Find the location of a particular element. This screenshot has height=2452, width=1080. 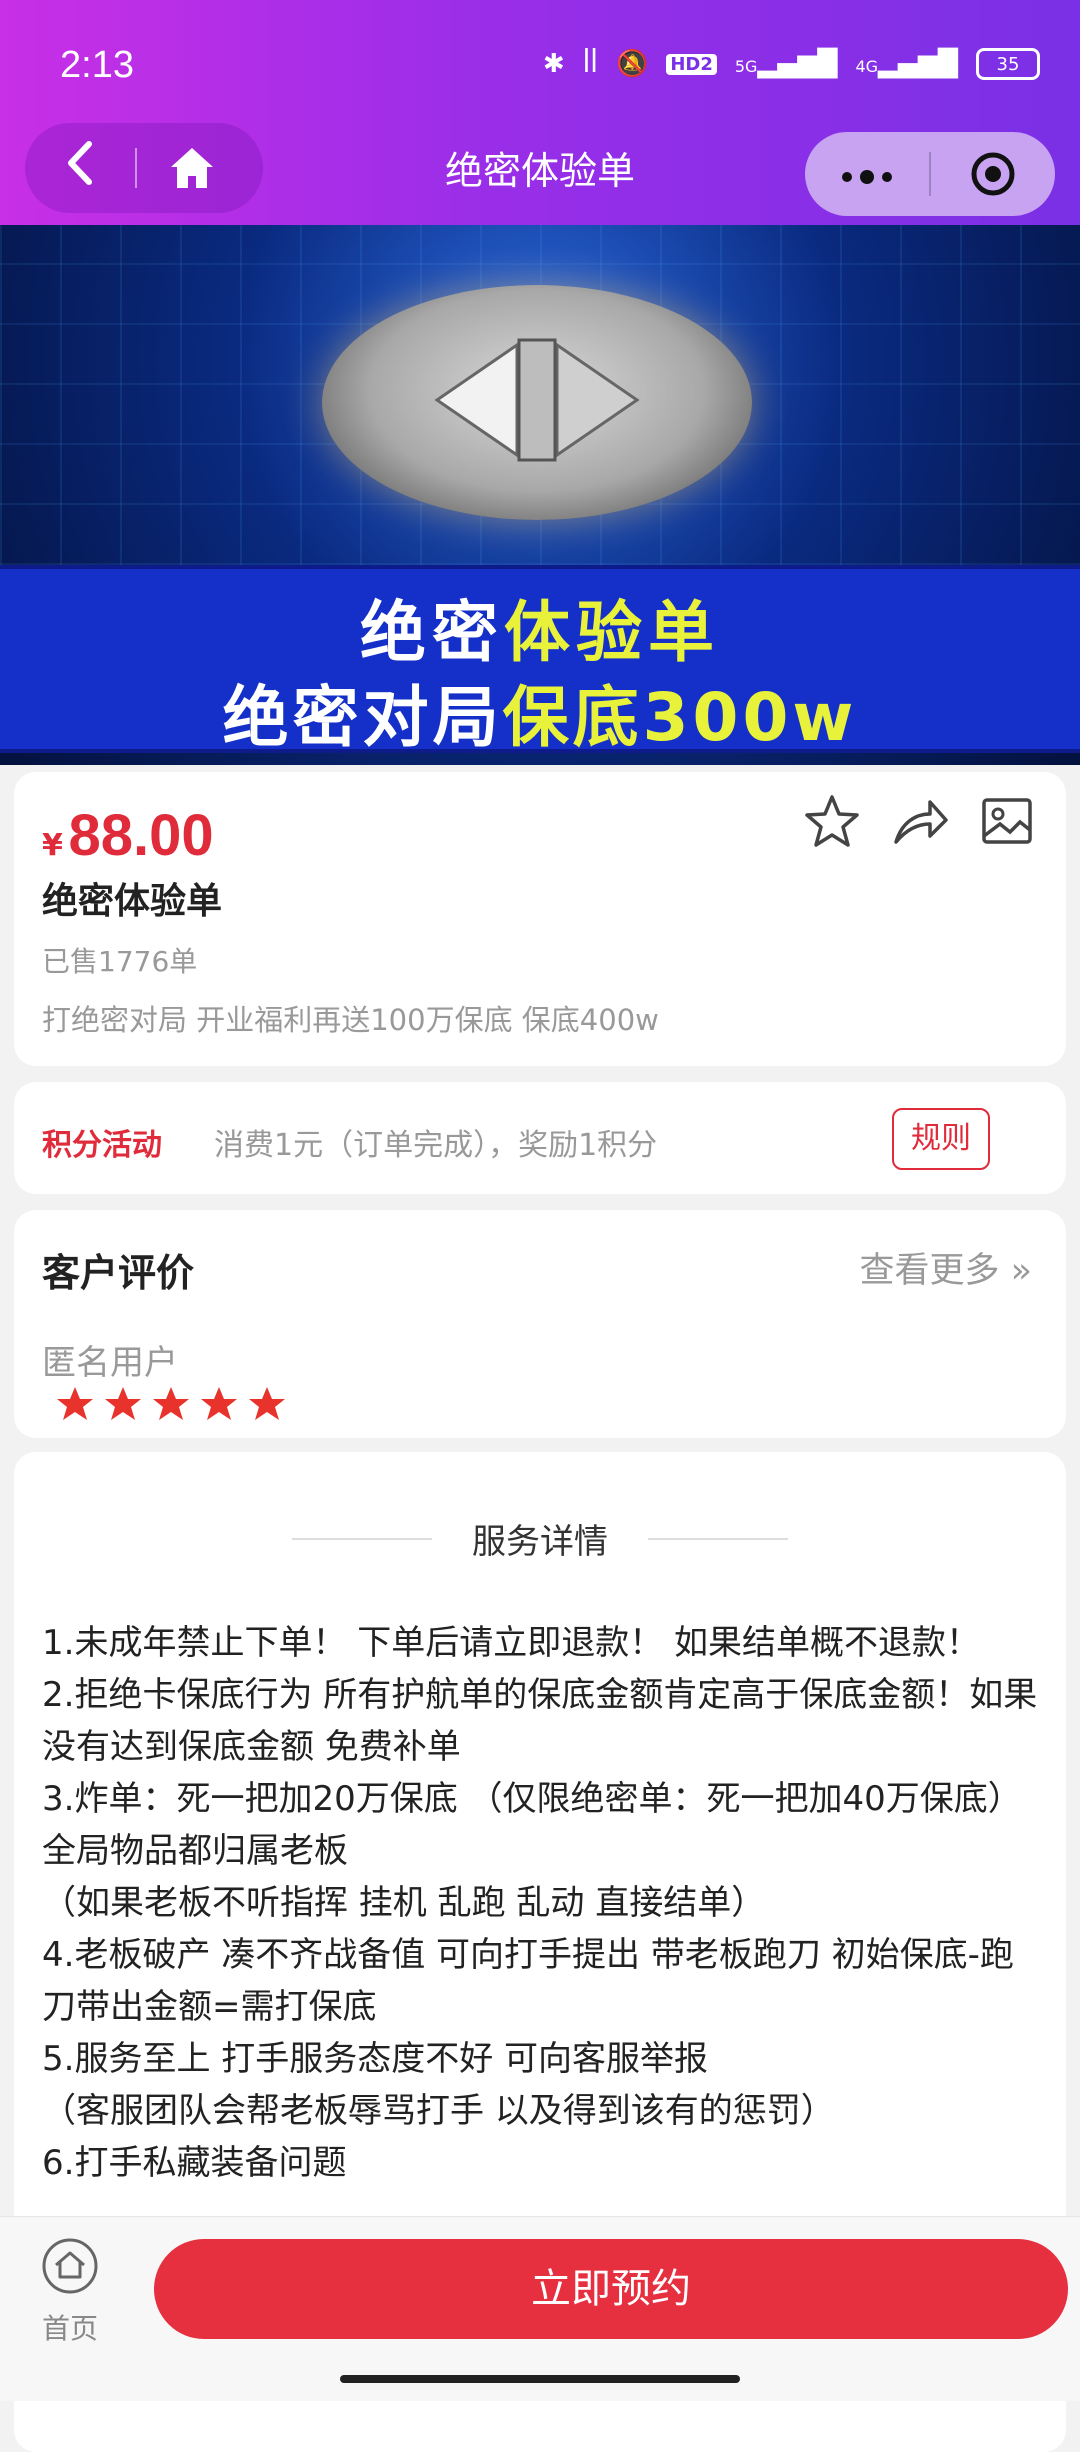

banner-line-1: 绝密体验单 is located at coordinates (540, 627).